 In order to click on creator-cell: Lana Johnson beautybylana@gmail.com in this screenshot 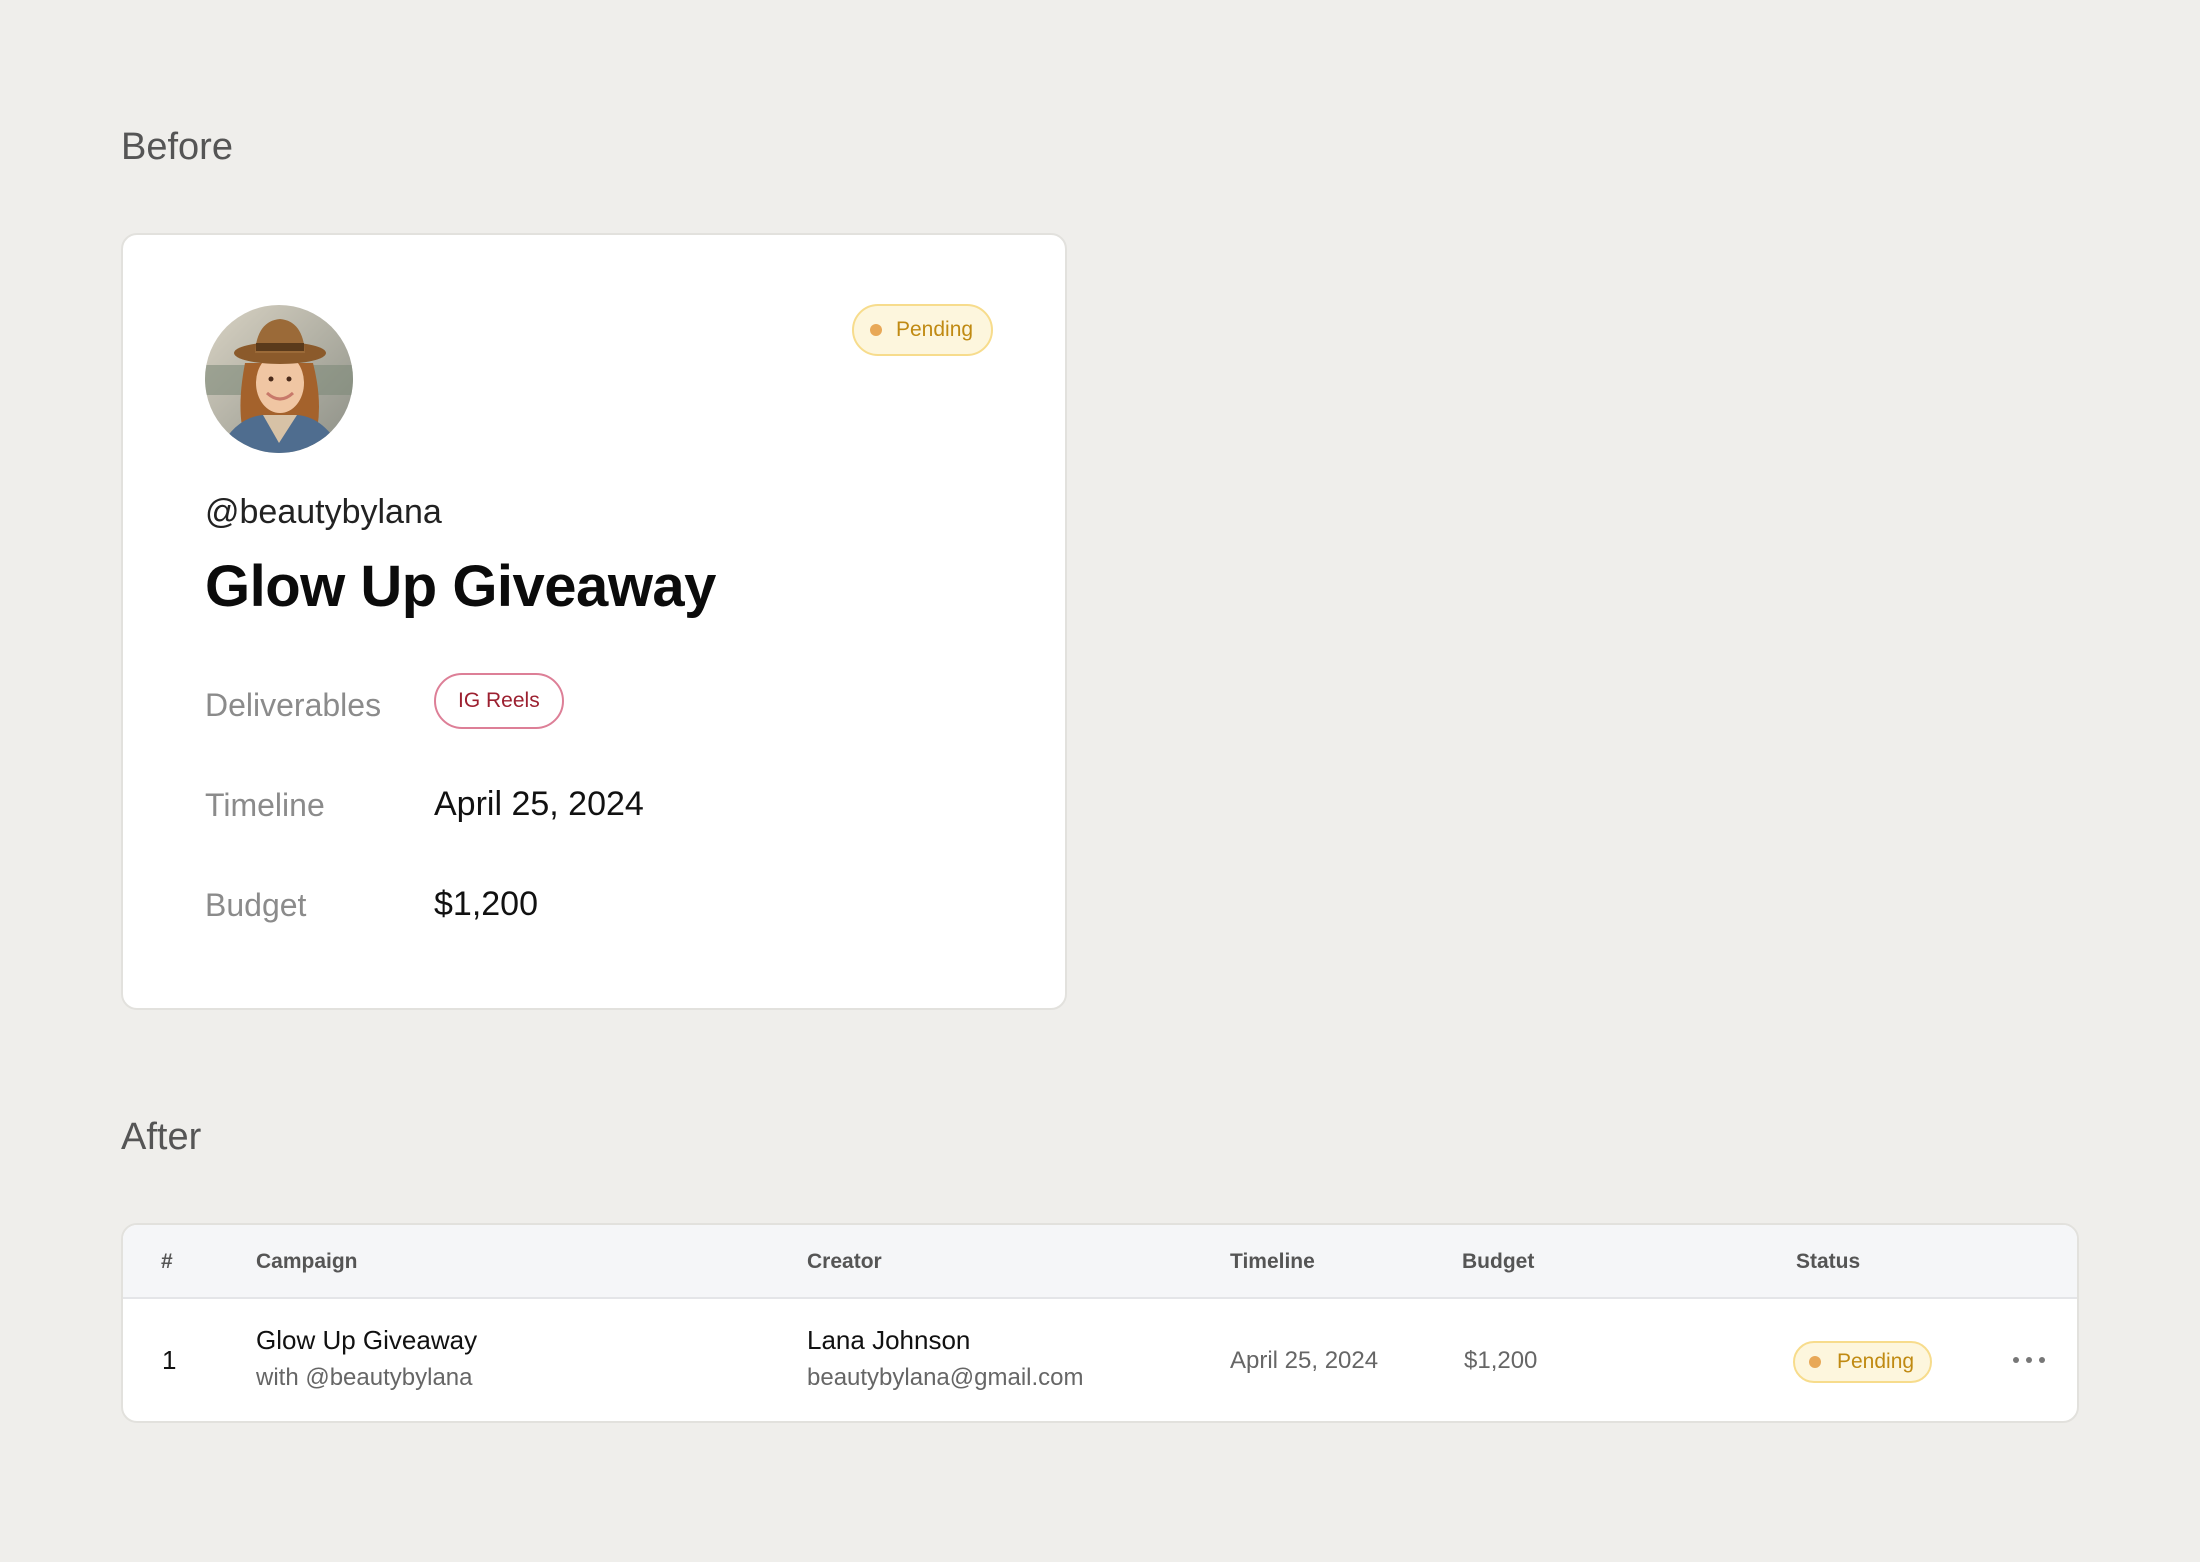, I will do `click(945, 1358)`.